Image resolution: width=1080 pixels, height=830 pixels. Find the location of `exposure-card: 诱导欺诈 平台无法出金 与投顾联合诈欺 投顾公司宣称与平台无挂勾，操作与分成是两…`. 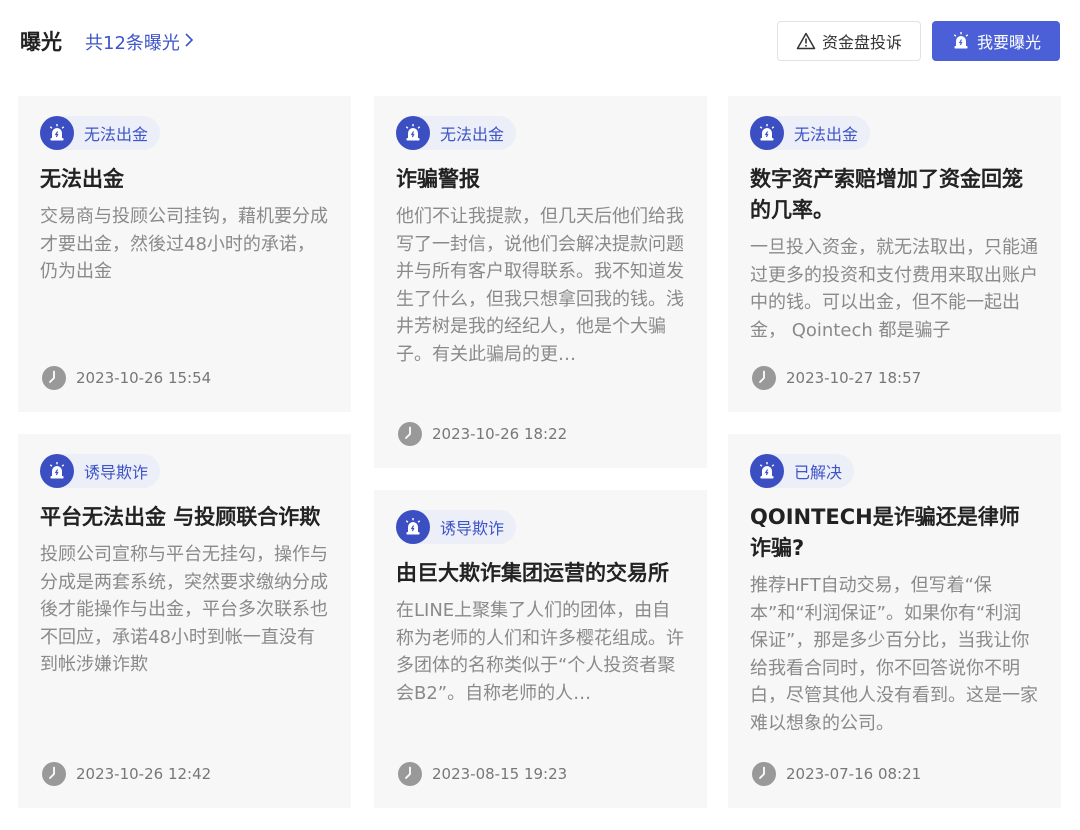

exposure-card: 诱导欺诈 平台无法出金 与投顾联合诈欺 投顾公司宣称与平台无挂勾，操作与分成是两… is located at coordinates (184, 621).